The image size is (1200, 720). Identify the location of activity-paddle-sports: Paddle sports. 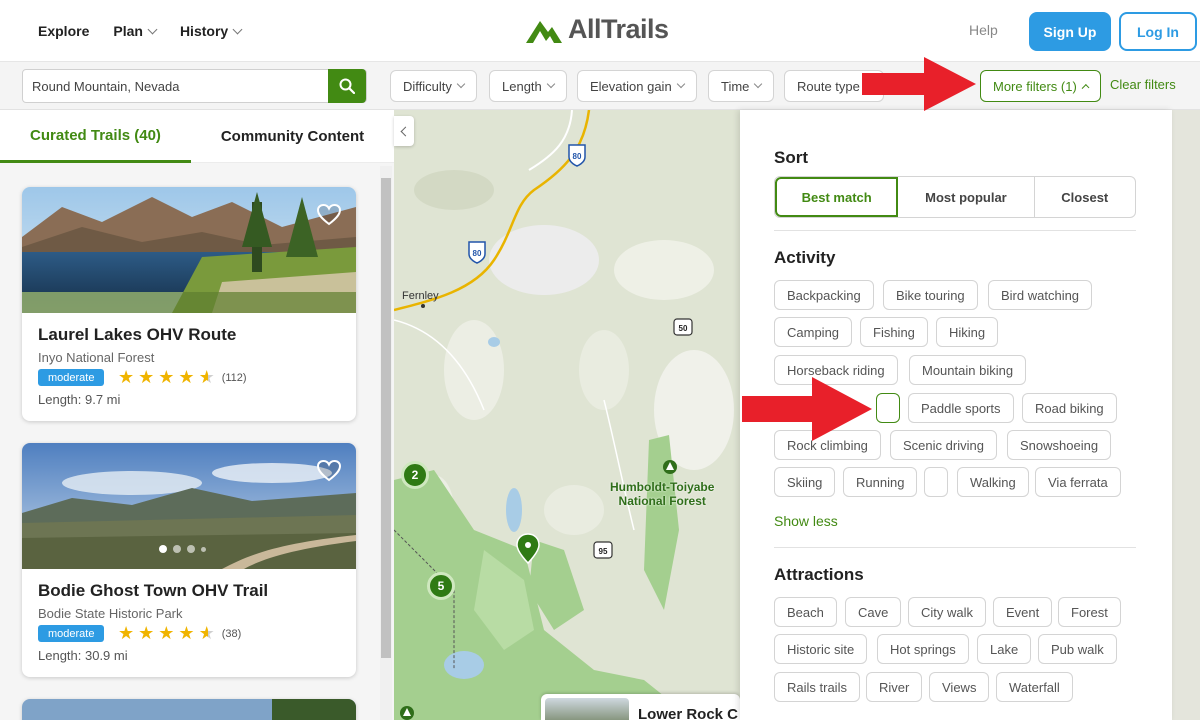
(961, 408).